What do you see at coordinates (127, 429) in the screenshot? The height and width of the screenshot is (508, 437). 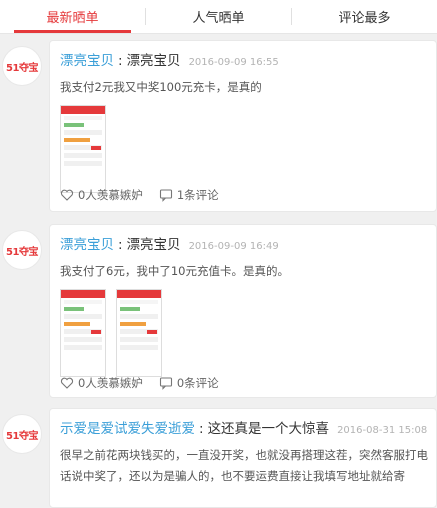 I see `username-link: 示爱是爱试爱失爱逝爱` at bounding box center [127, 429].